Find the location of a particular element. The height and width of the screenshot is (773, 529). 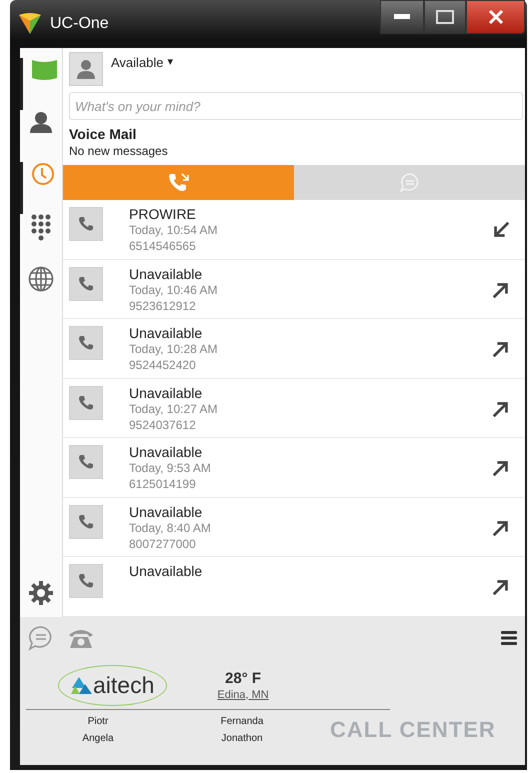

call-time: Today, 8:40 AM is located at coordinates (170, 528).